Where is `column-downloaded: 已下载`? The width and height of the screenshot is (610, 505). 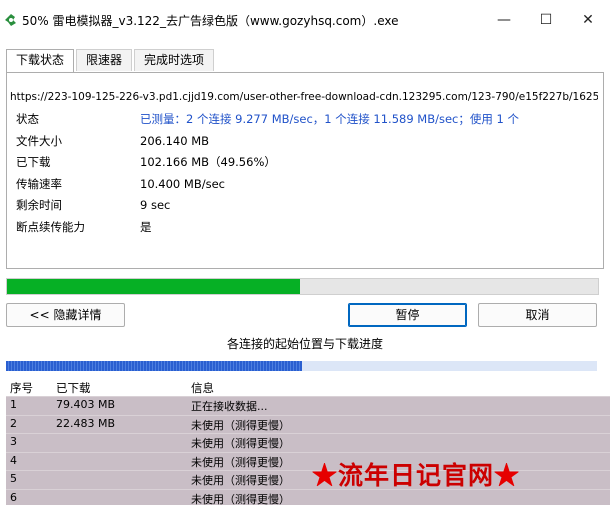
column-downloaded: 已下载 is located at coordinates (73, 388).